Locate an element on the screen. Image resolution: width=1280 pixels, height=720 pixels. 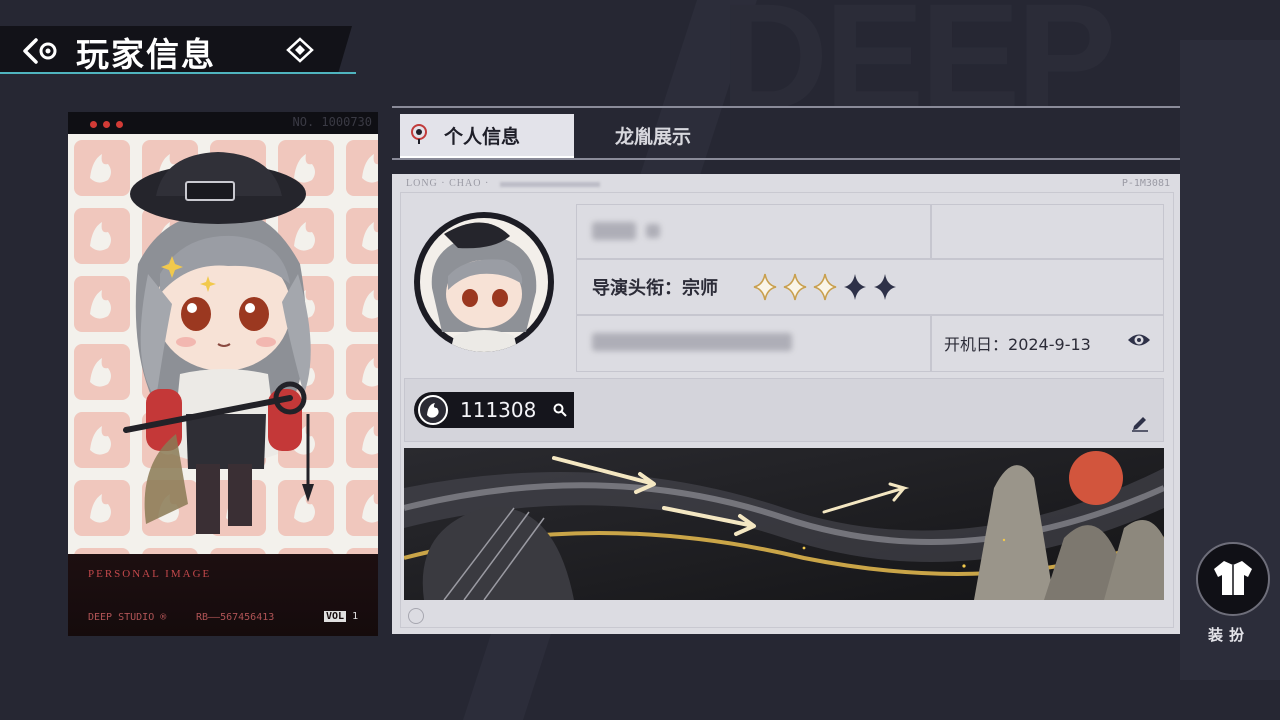
location-pin-icon is located at coordinates (419, 134).